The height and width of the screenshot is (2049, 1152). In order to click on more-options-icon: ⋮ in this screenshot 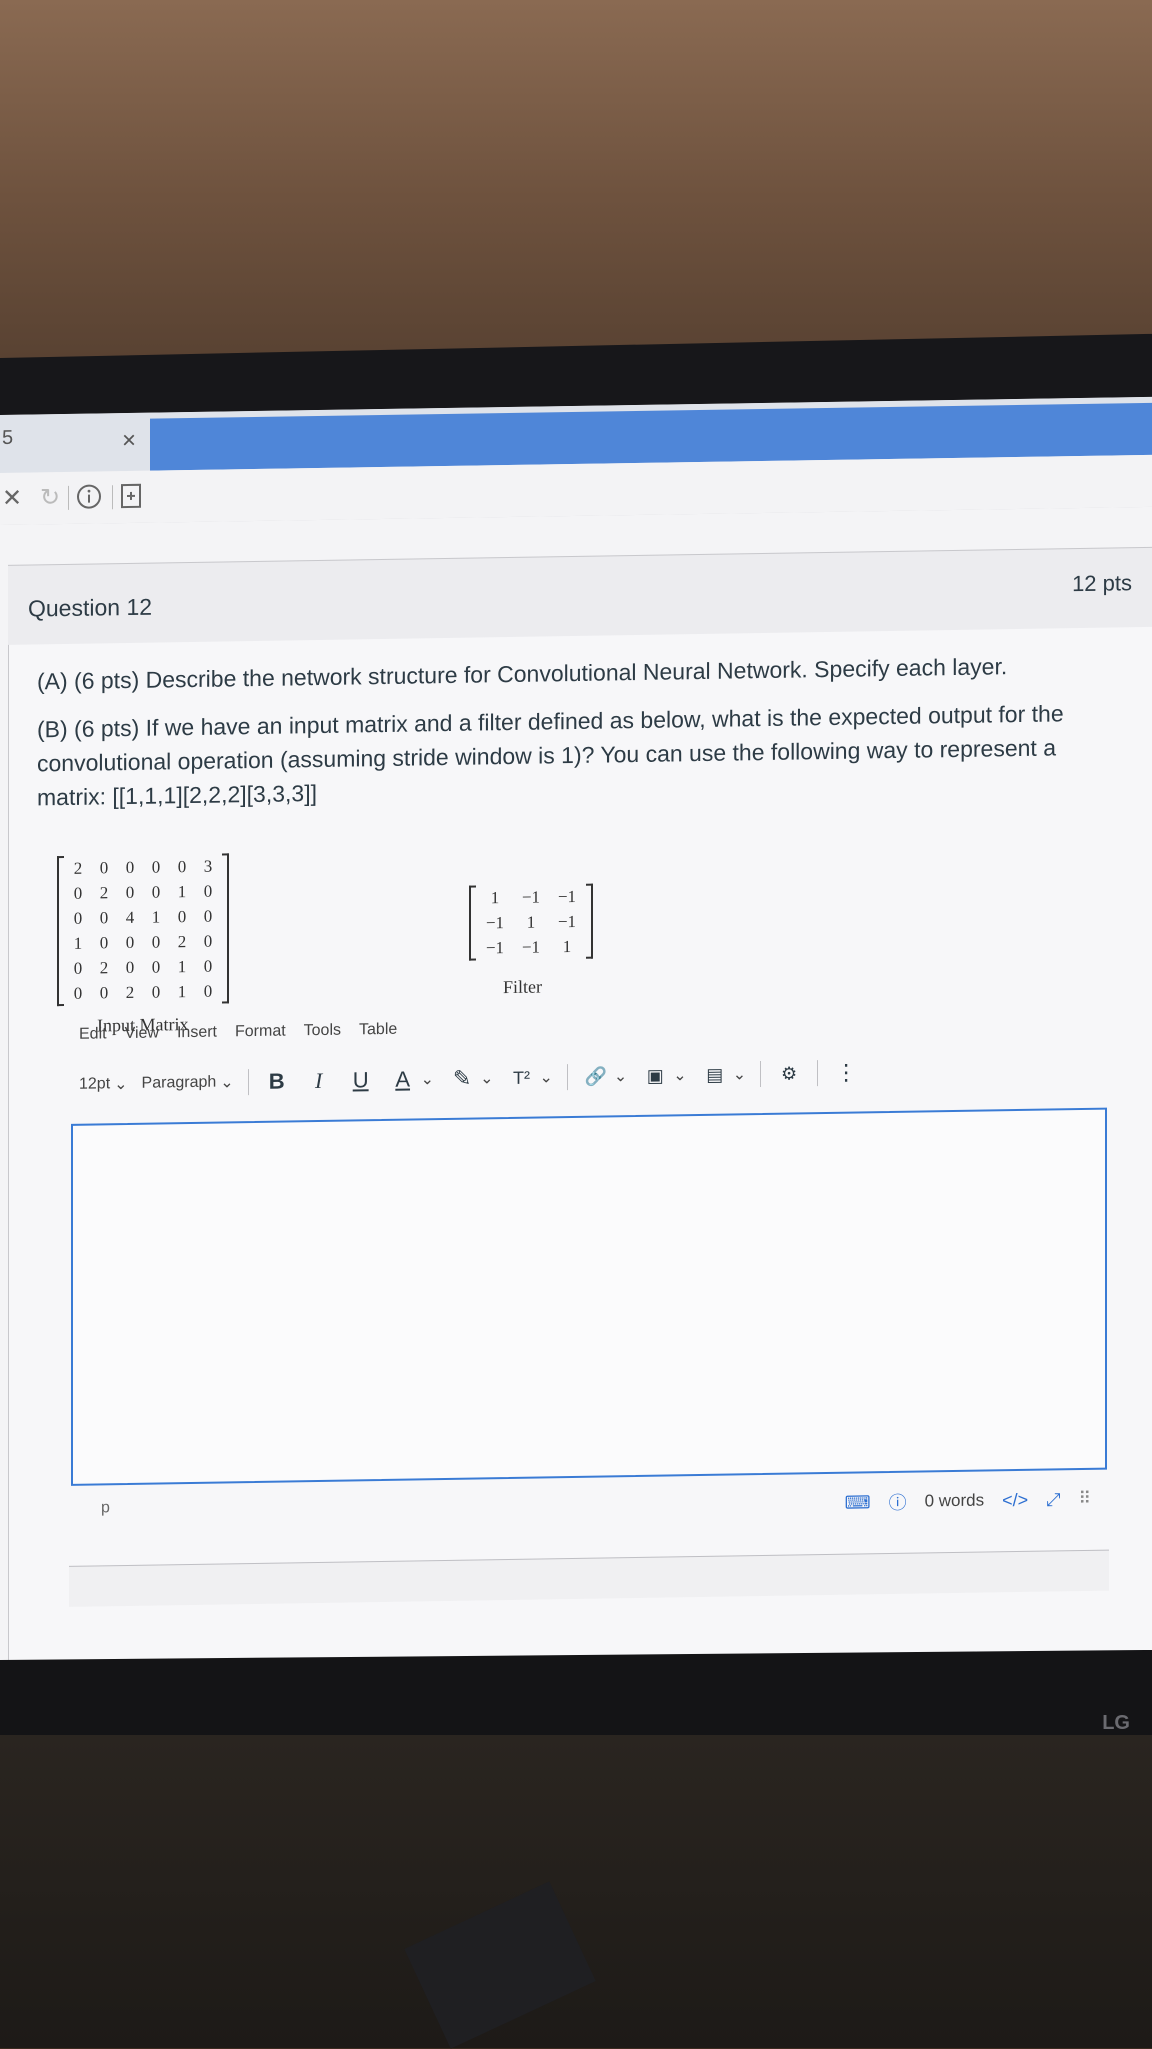, I will do `click(846, 1072)`.